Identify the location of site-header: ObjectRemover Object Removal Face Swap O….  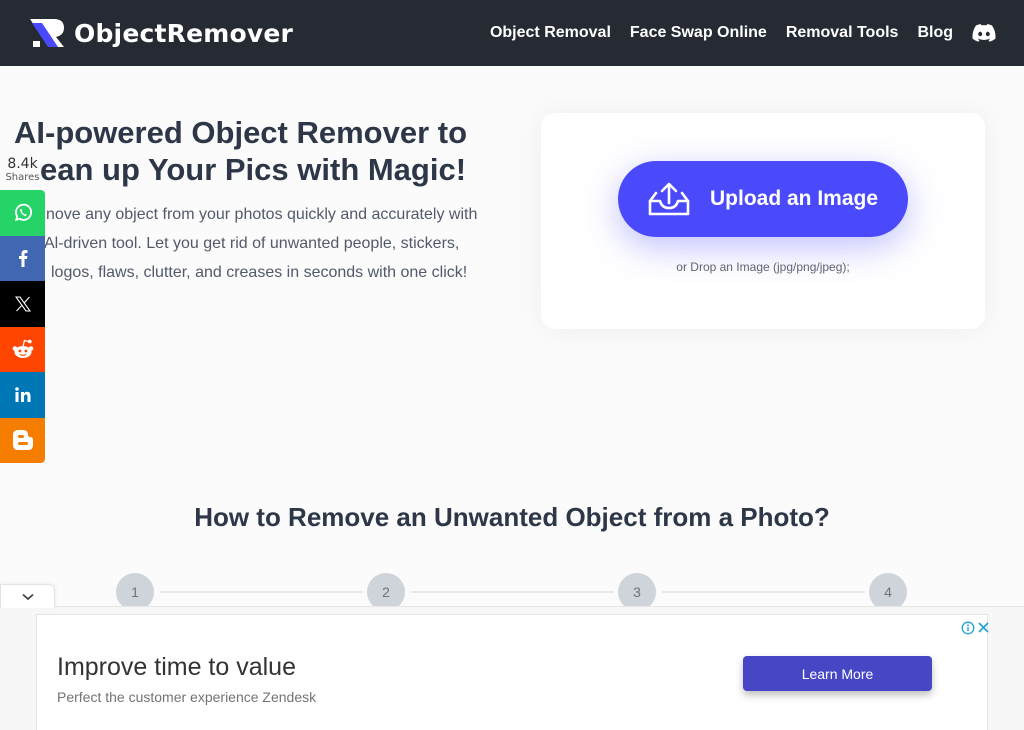
(512, 33).